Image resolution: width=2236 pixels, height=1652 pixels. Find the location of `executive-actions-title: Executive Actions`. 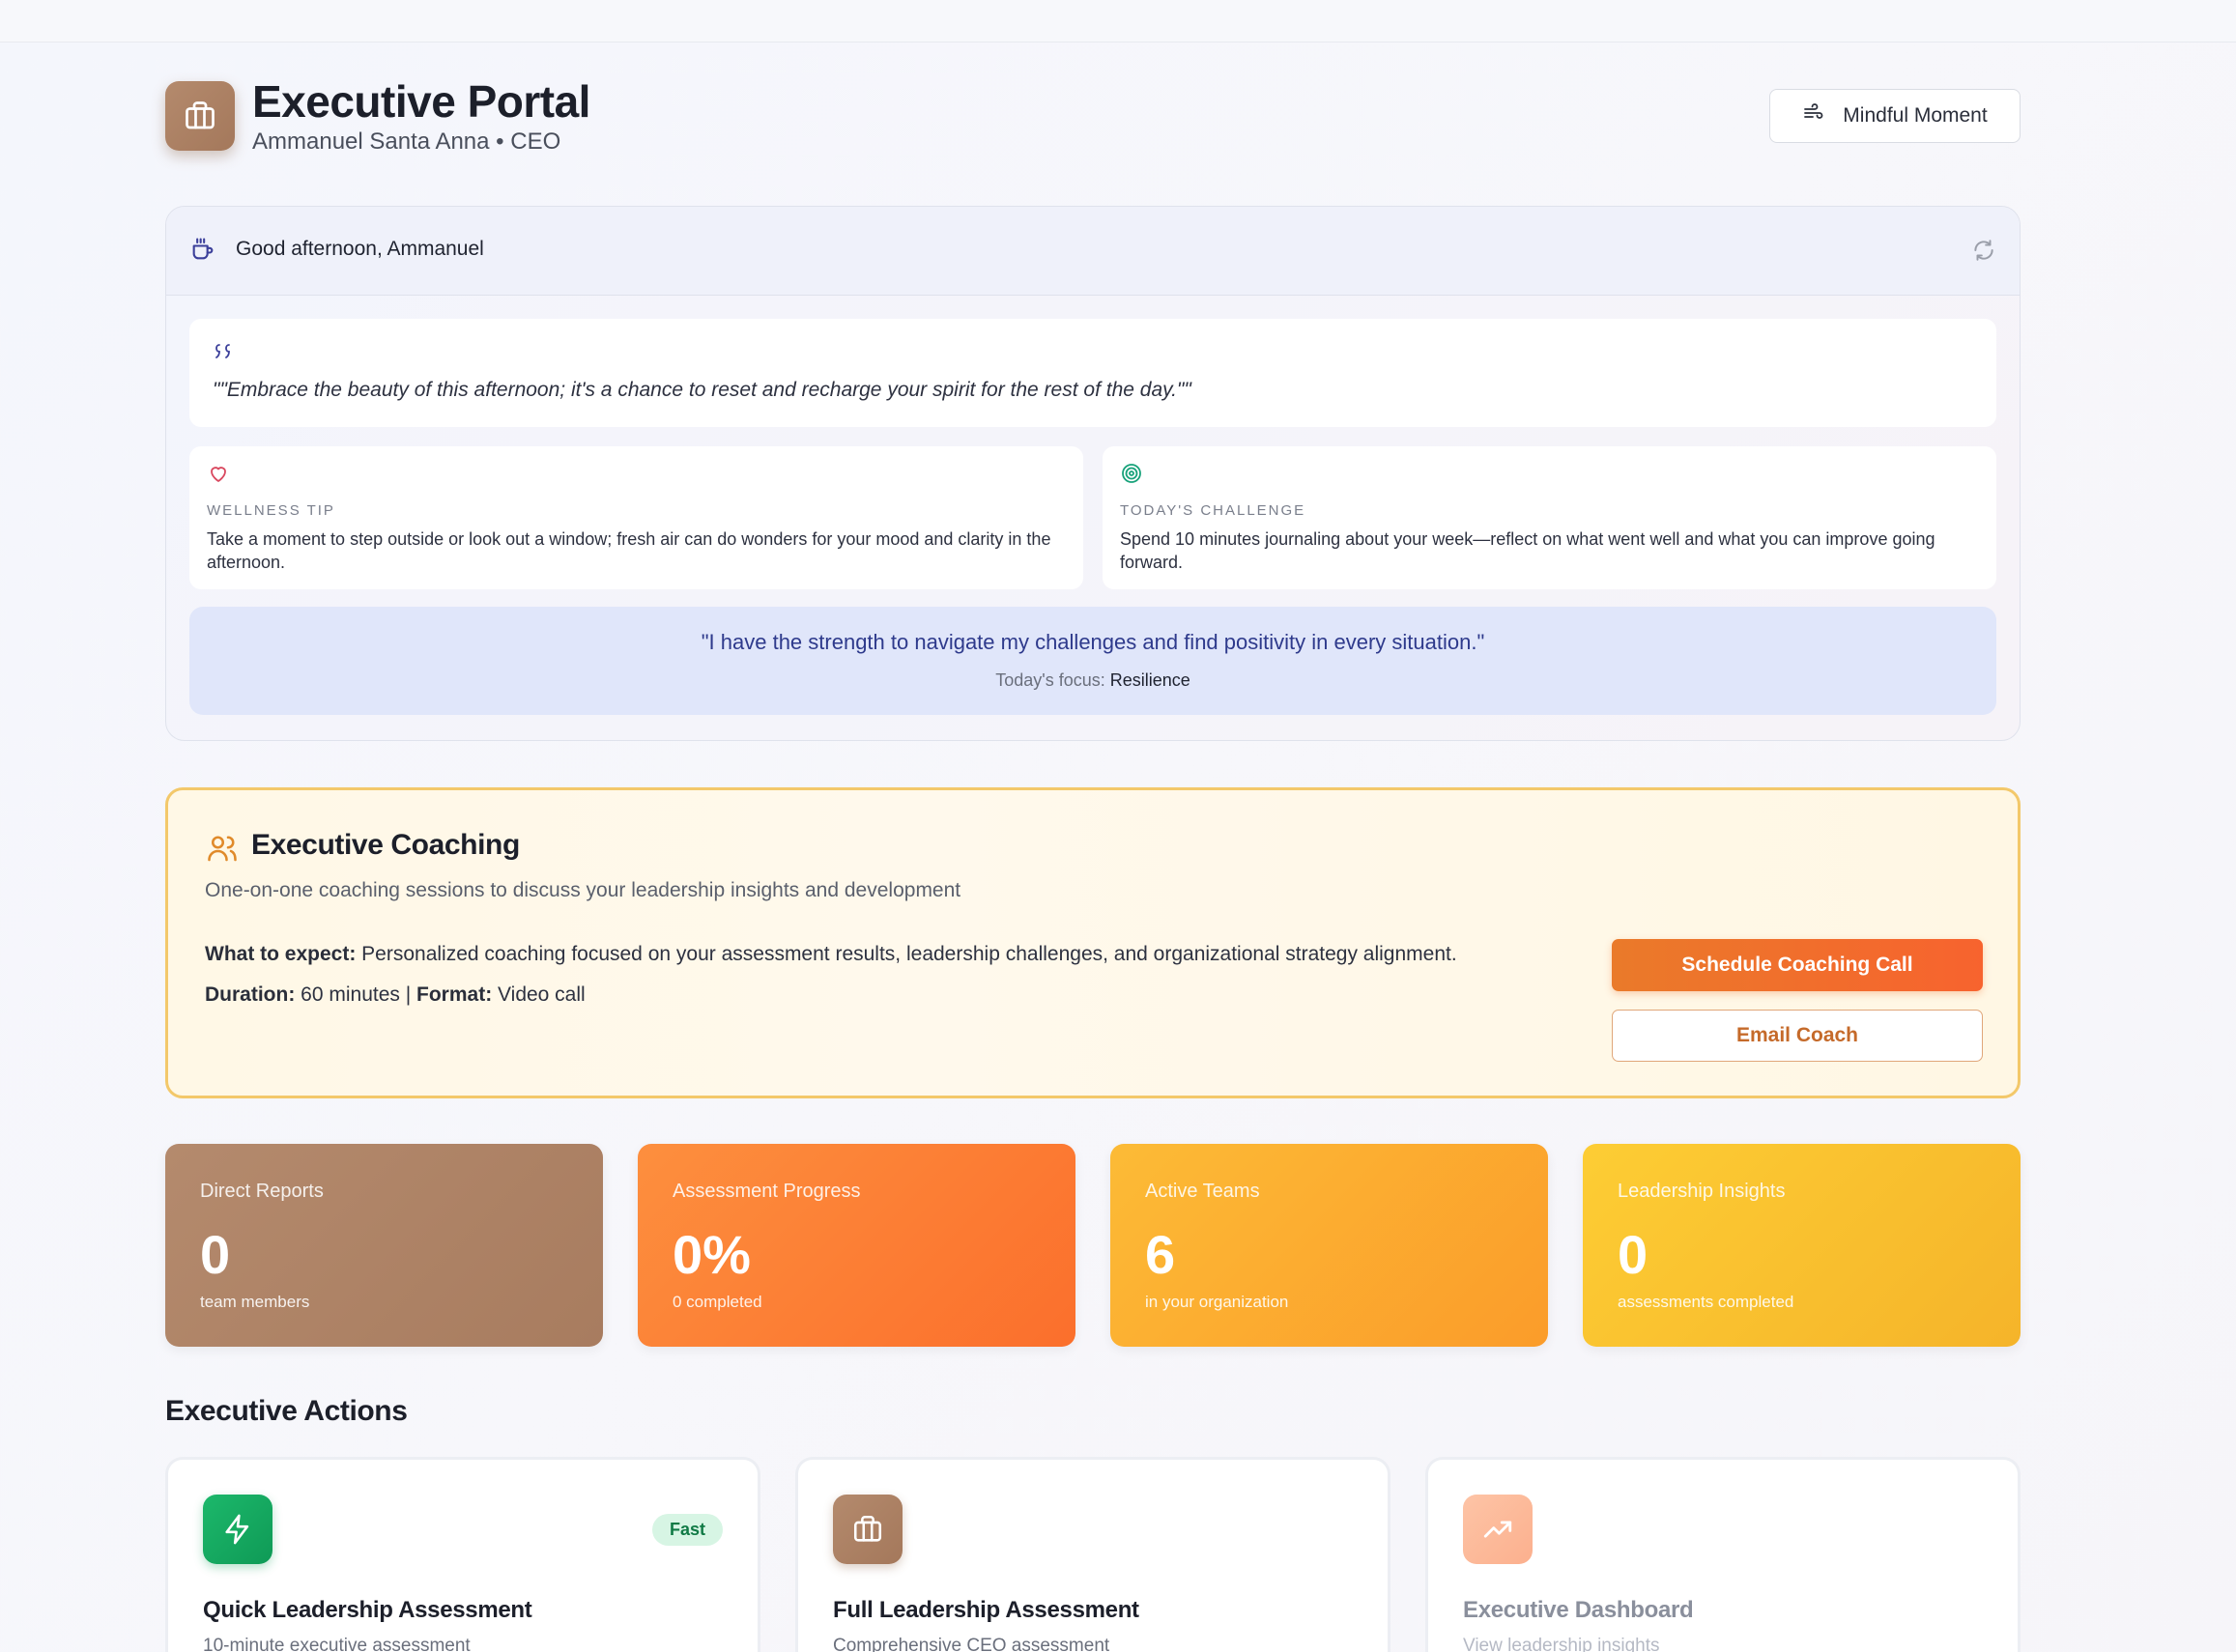

executive-actions-title: Executive Actions is located at coordinates (286, 1411).